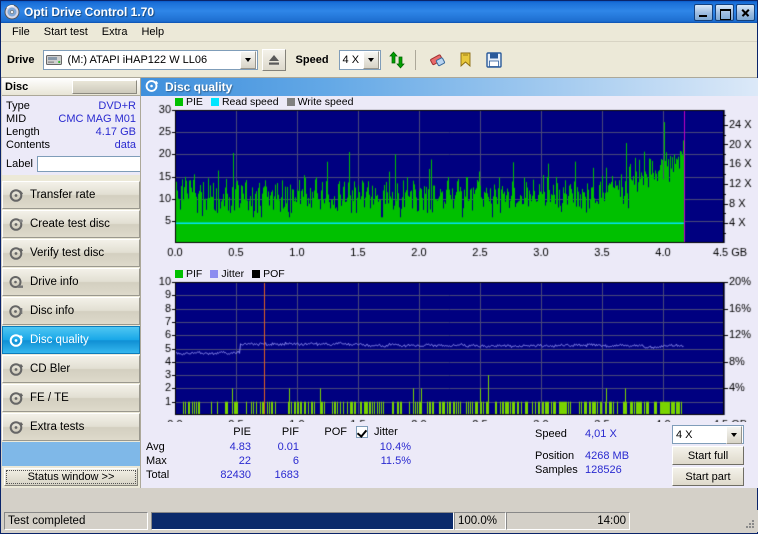 The width and height of the screenshot is (758, 534). I want to click on disc-label-label: Label, so click(19, 164).